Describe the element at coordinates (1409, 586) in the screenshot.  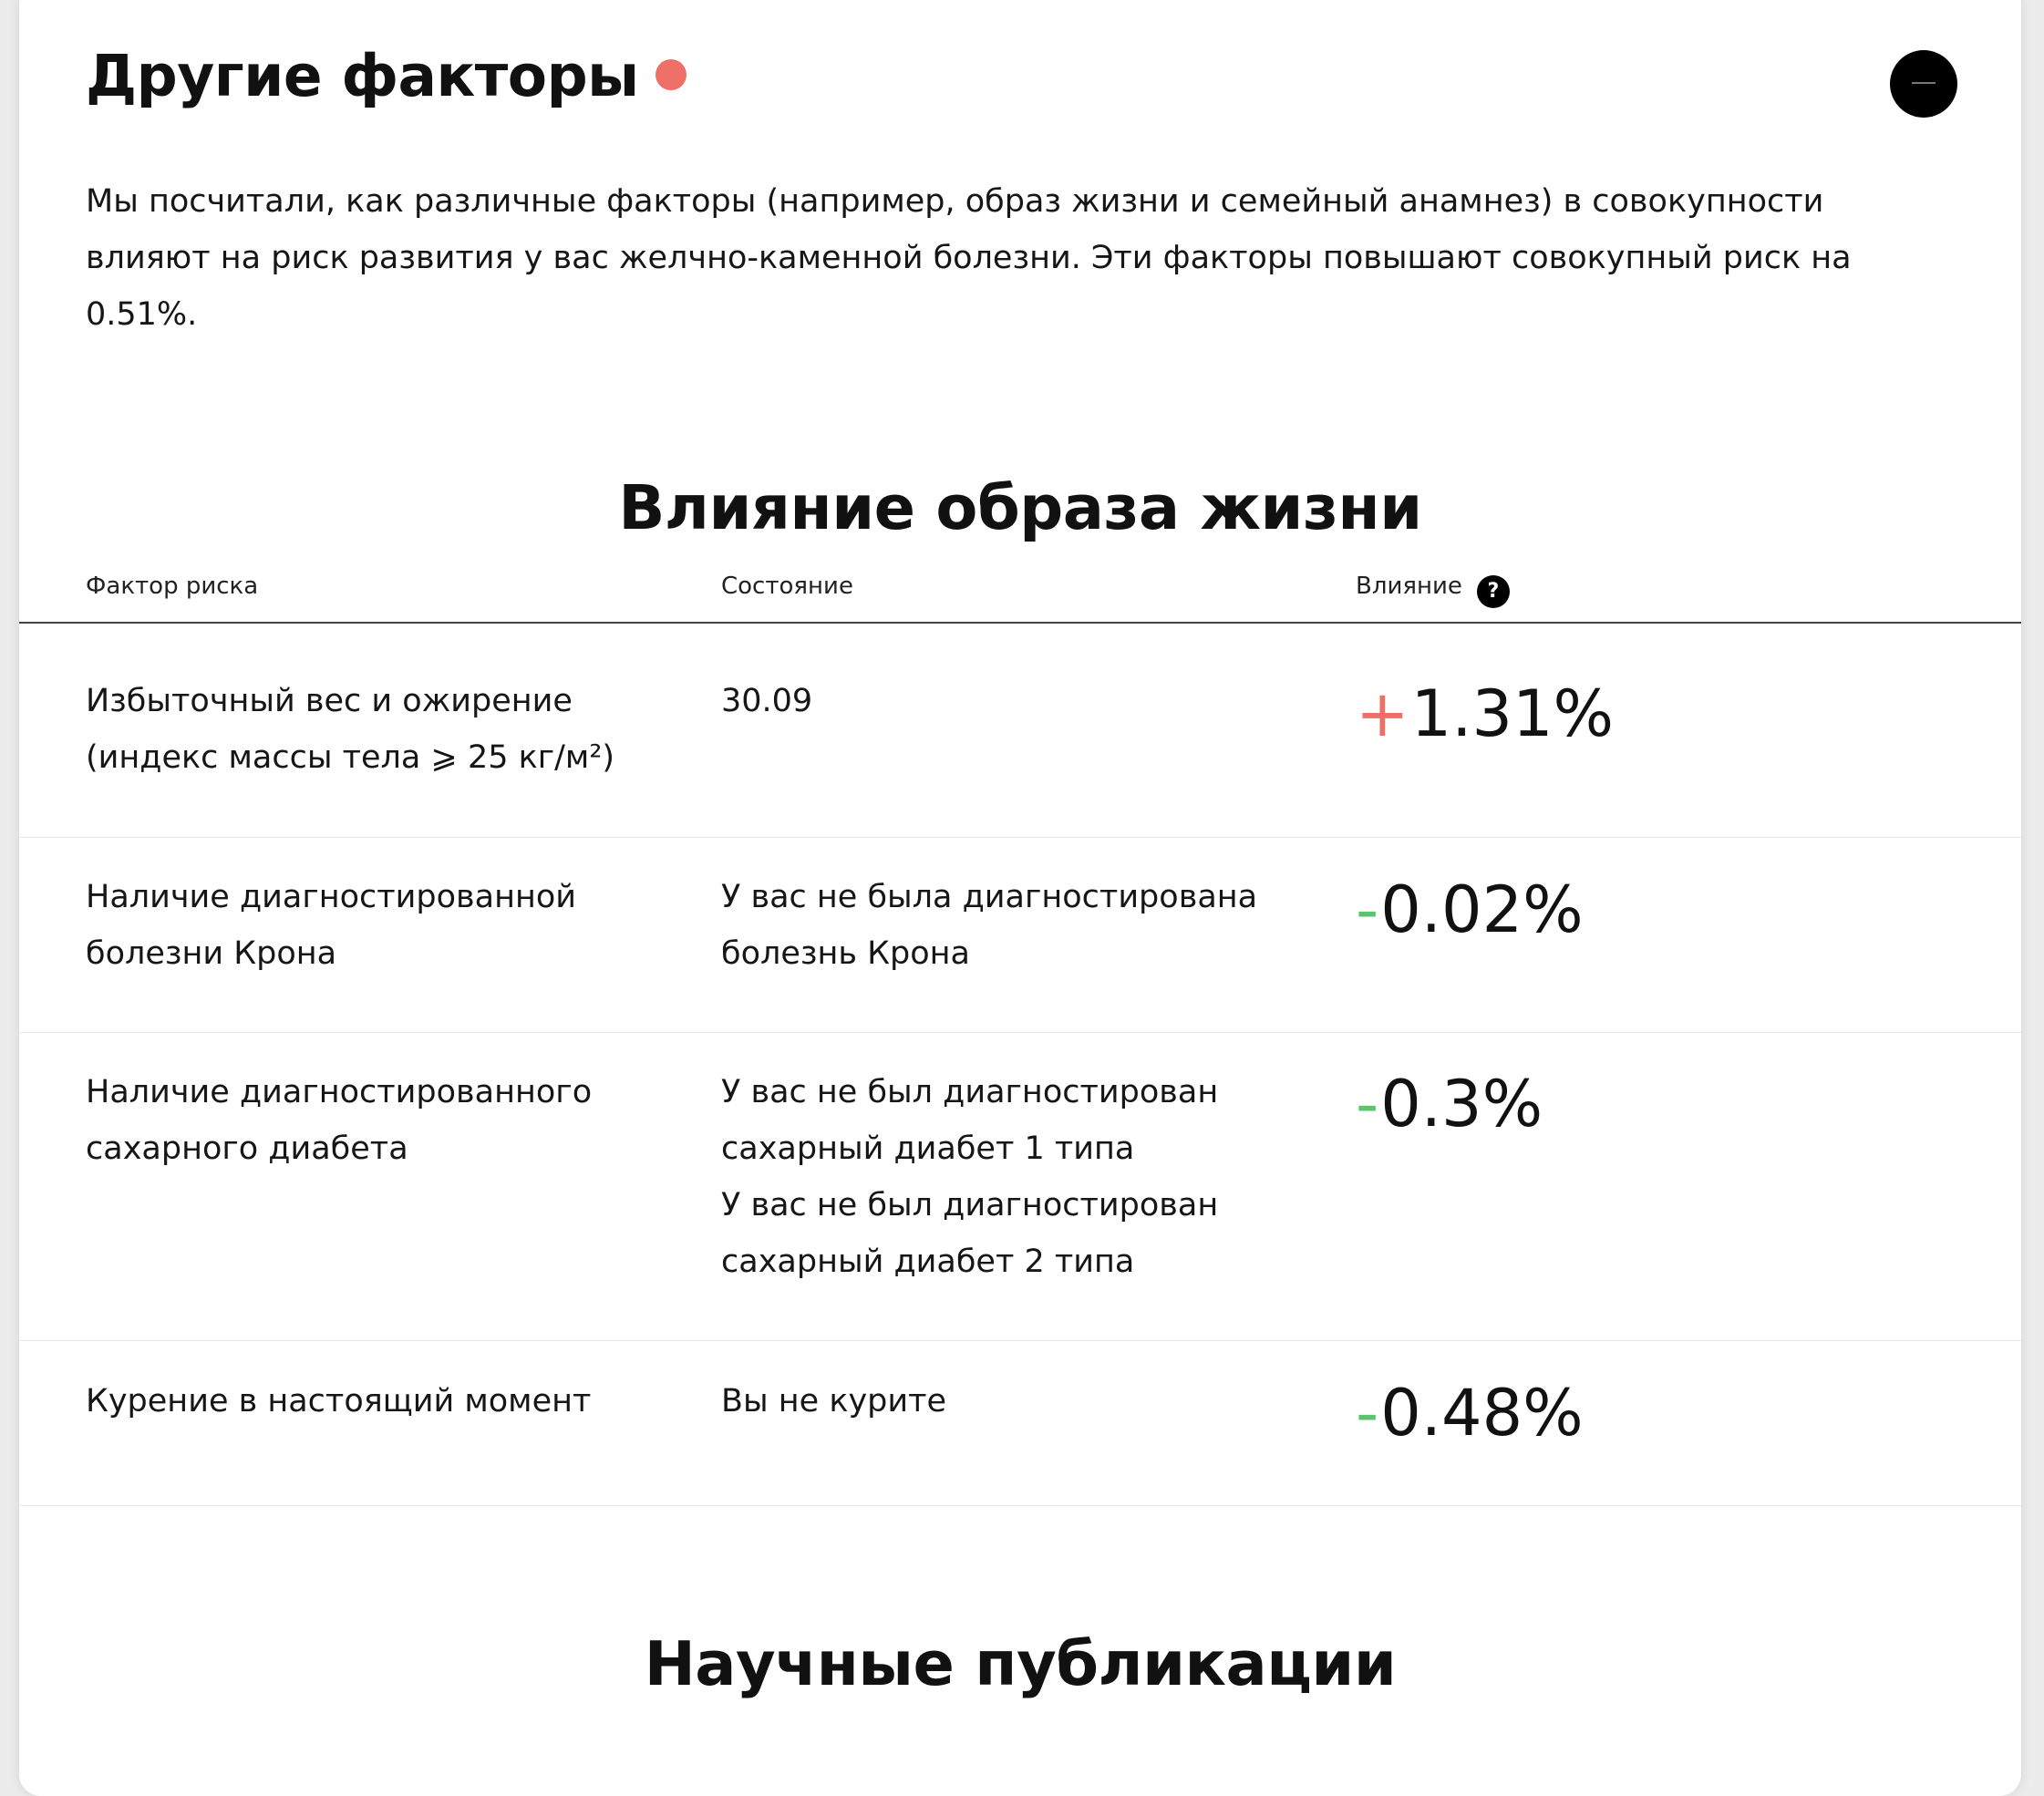
I see `column-header-impact-label: Влияние` at that location.